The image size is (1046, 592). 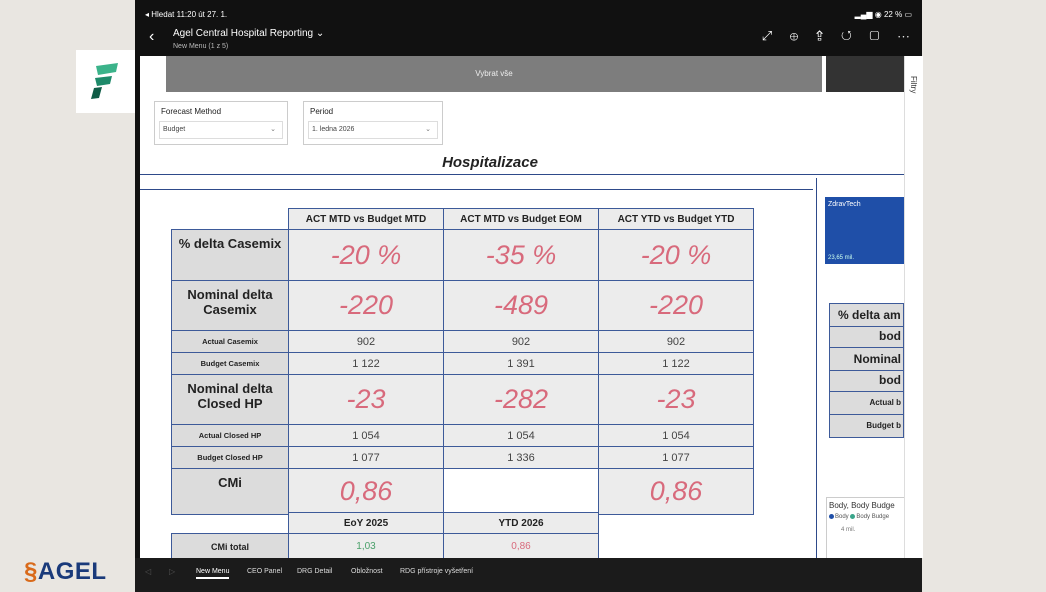 I want to click on kpi-value: -489, so click(x=521, y=305).